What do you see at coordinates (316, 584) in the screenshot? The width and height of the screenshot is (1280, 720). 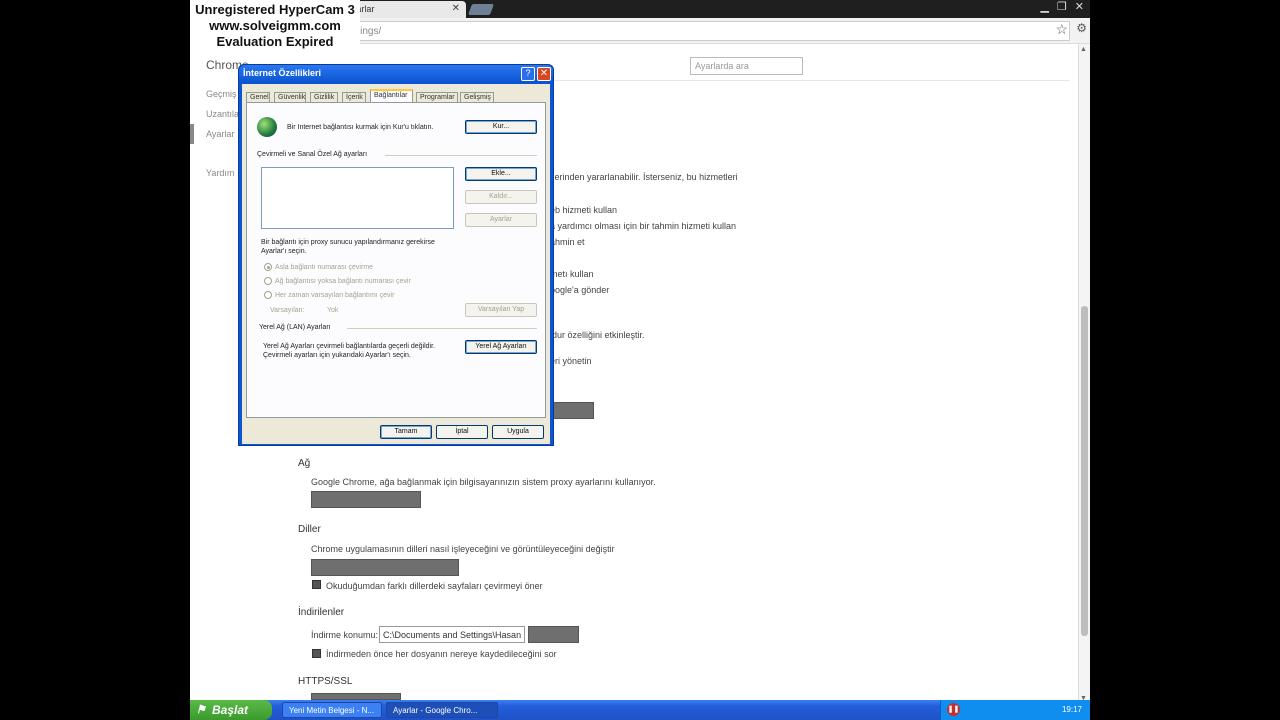 I see `translate-checkbox` at bounding box center [316, 584].